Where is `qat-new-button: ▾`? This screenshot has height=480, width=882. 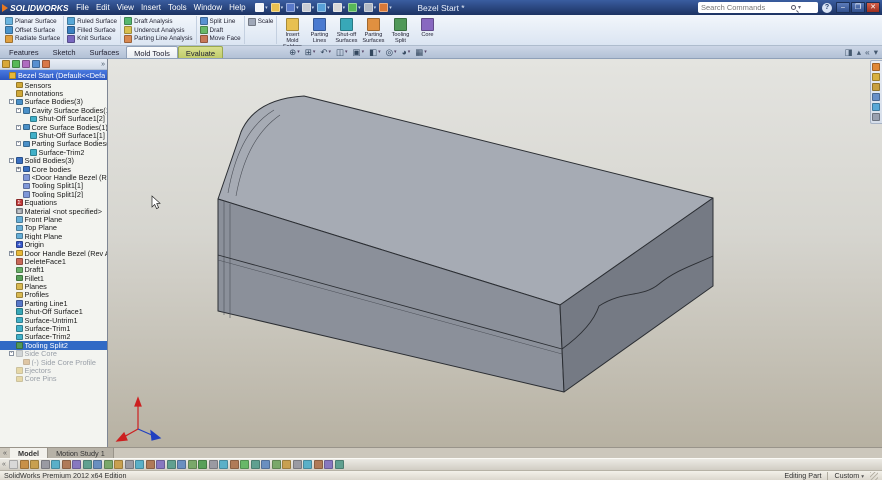 qat-new-button: ▾ is located at coordinates (261, 7).